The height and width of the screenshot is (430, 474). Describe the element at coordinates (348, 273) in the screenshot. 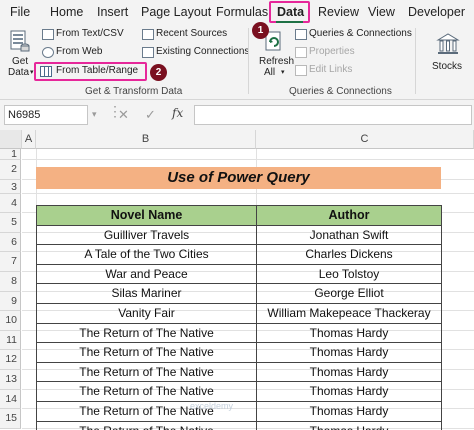

I see `author-cell: Leo Tolstoy` at that location.